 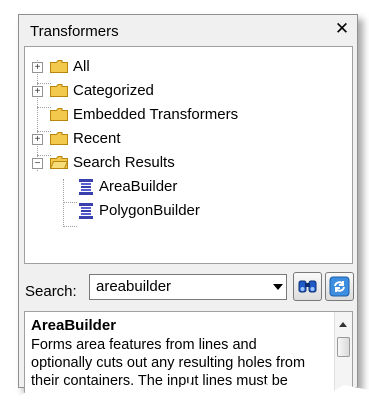 I want to click on binoculars-icon, so click(x=307, y=286).